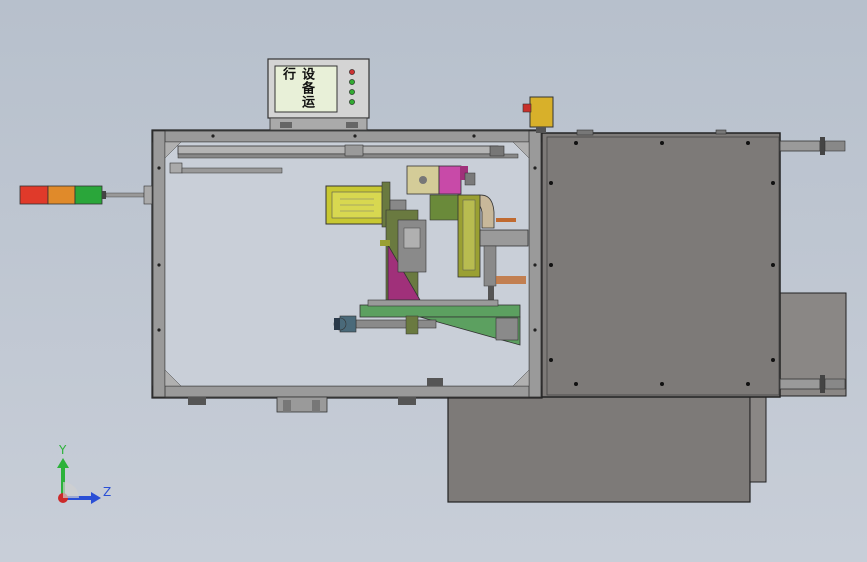 The height and width of the screenshot is (562, 867). I want to click on signal-tower-light, so click(86, 195).